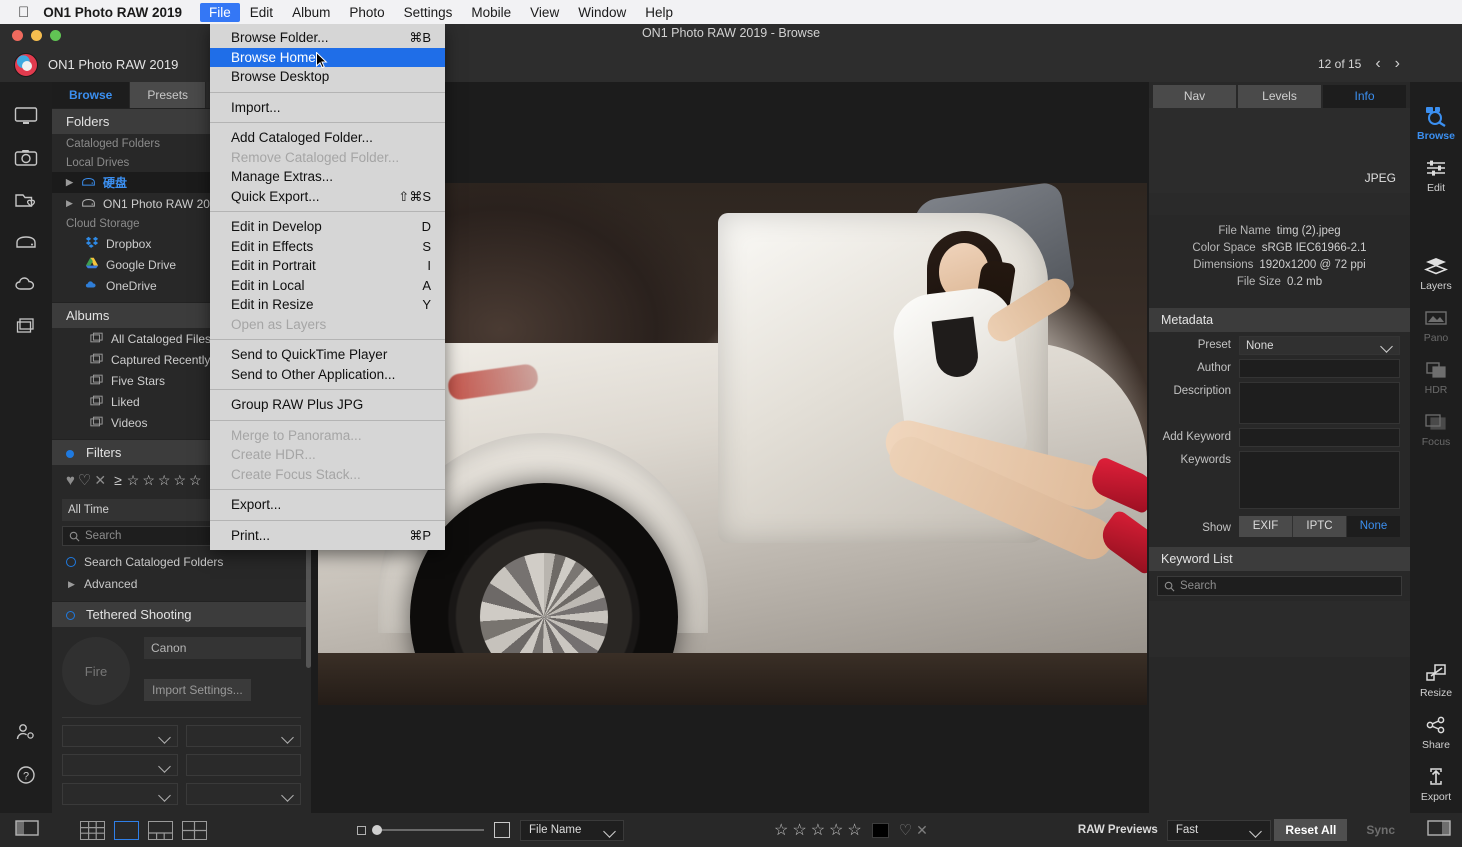 The width and height of the screenshot is (1462, 847). Describe the element at coordinates (70, 480) in the screenshot. I see `heart-filled-icon: ♥` at that location.